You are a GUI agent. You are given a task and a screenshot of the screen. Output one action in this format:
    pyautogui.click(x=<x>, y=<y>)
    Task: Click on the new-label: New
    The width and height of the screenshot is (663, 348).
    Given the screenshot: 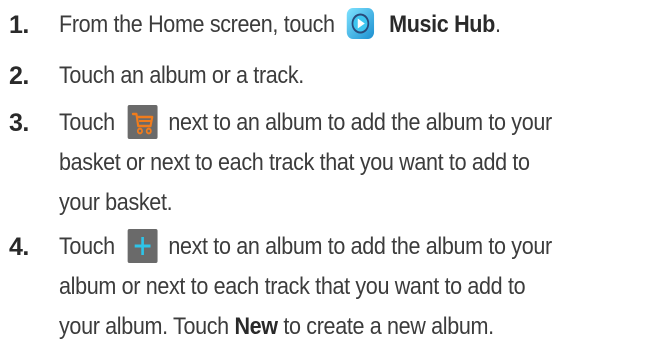 What is the action you would take?
    pyautogui.click(x=256, y=326)
    